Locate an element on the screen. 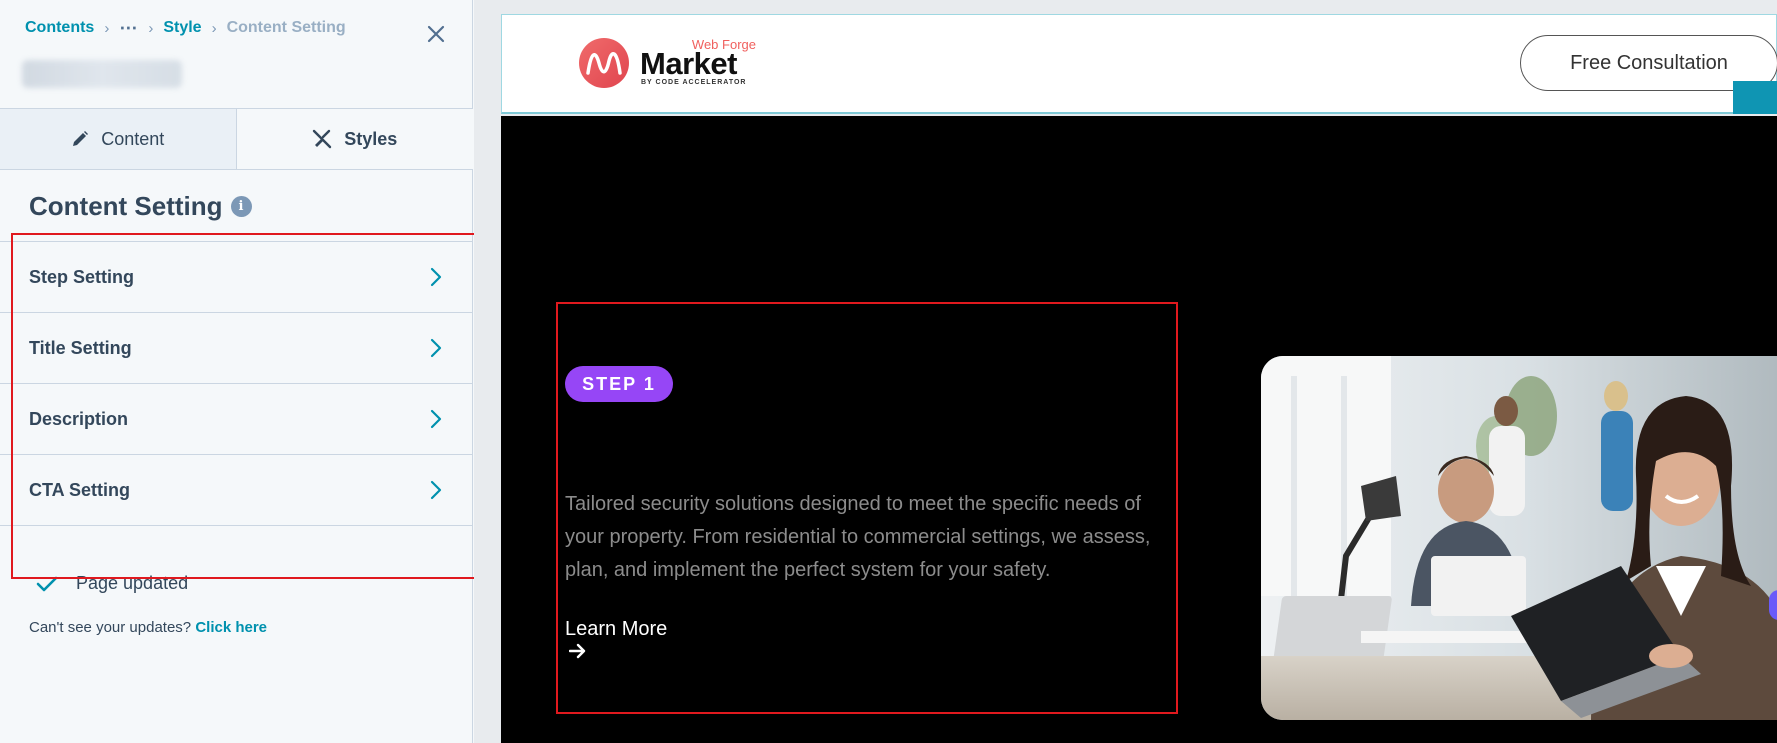 Image resolution: width=1777 pixels, height=743 pixels. tab-content: Content is located at coordinates (118, 139).